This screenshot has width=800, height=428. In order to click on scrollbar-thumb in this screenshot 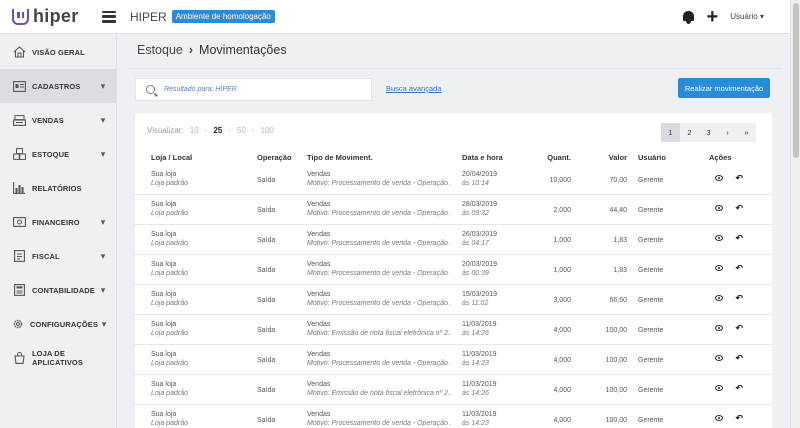, I will do `click(796, 80)`.